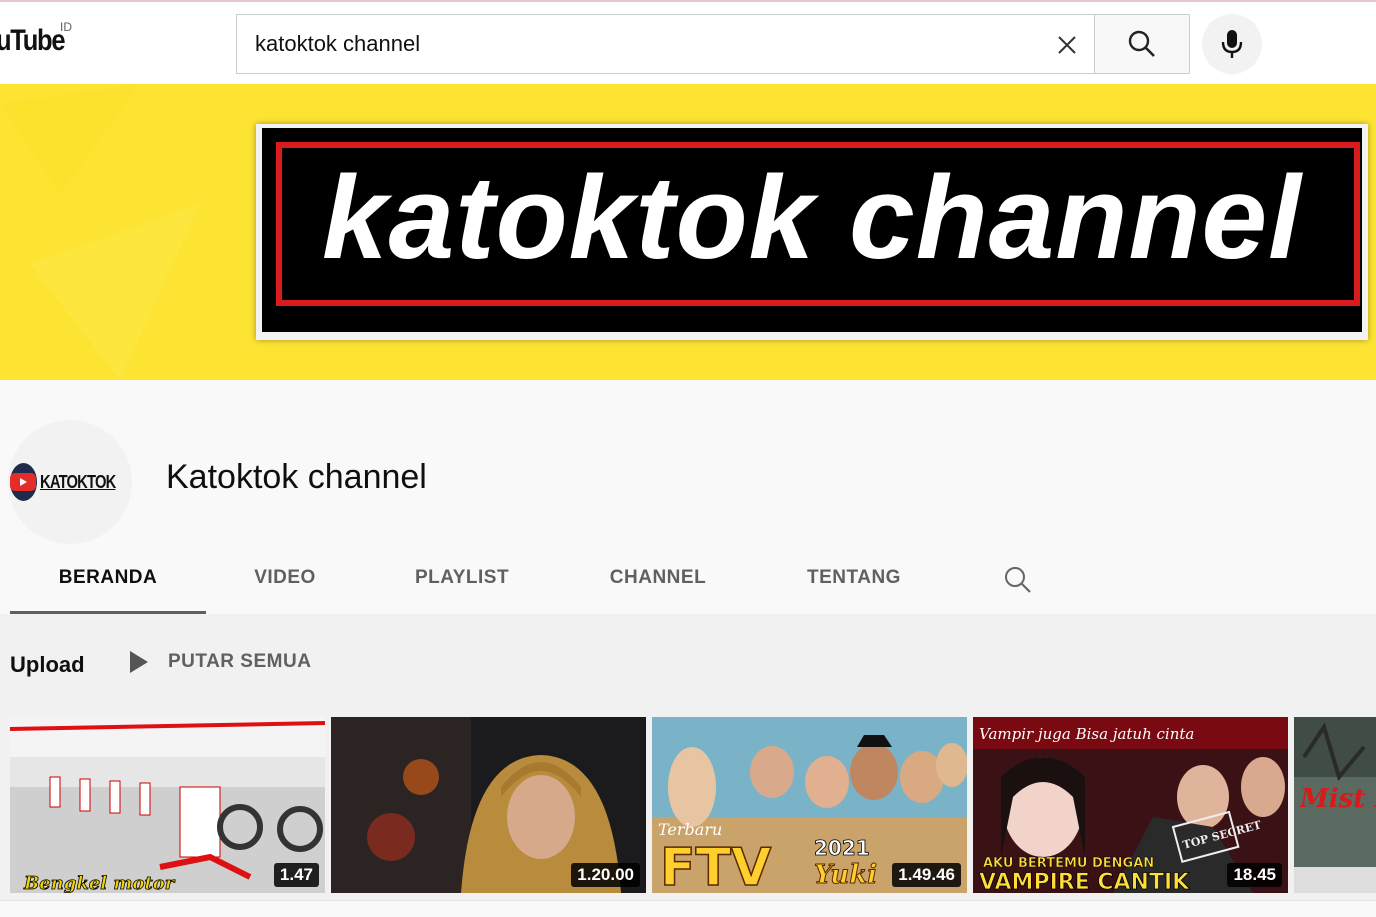 The height and width of the screenshot is (917, 1376). I want to click on video-thumbnail: Terbaru FTV 2021 Yuki 1.49.46, so click(809, 805).